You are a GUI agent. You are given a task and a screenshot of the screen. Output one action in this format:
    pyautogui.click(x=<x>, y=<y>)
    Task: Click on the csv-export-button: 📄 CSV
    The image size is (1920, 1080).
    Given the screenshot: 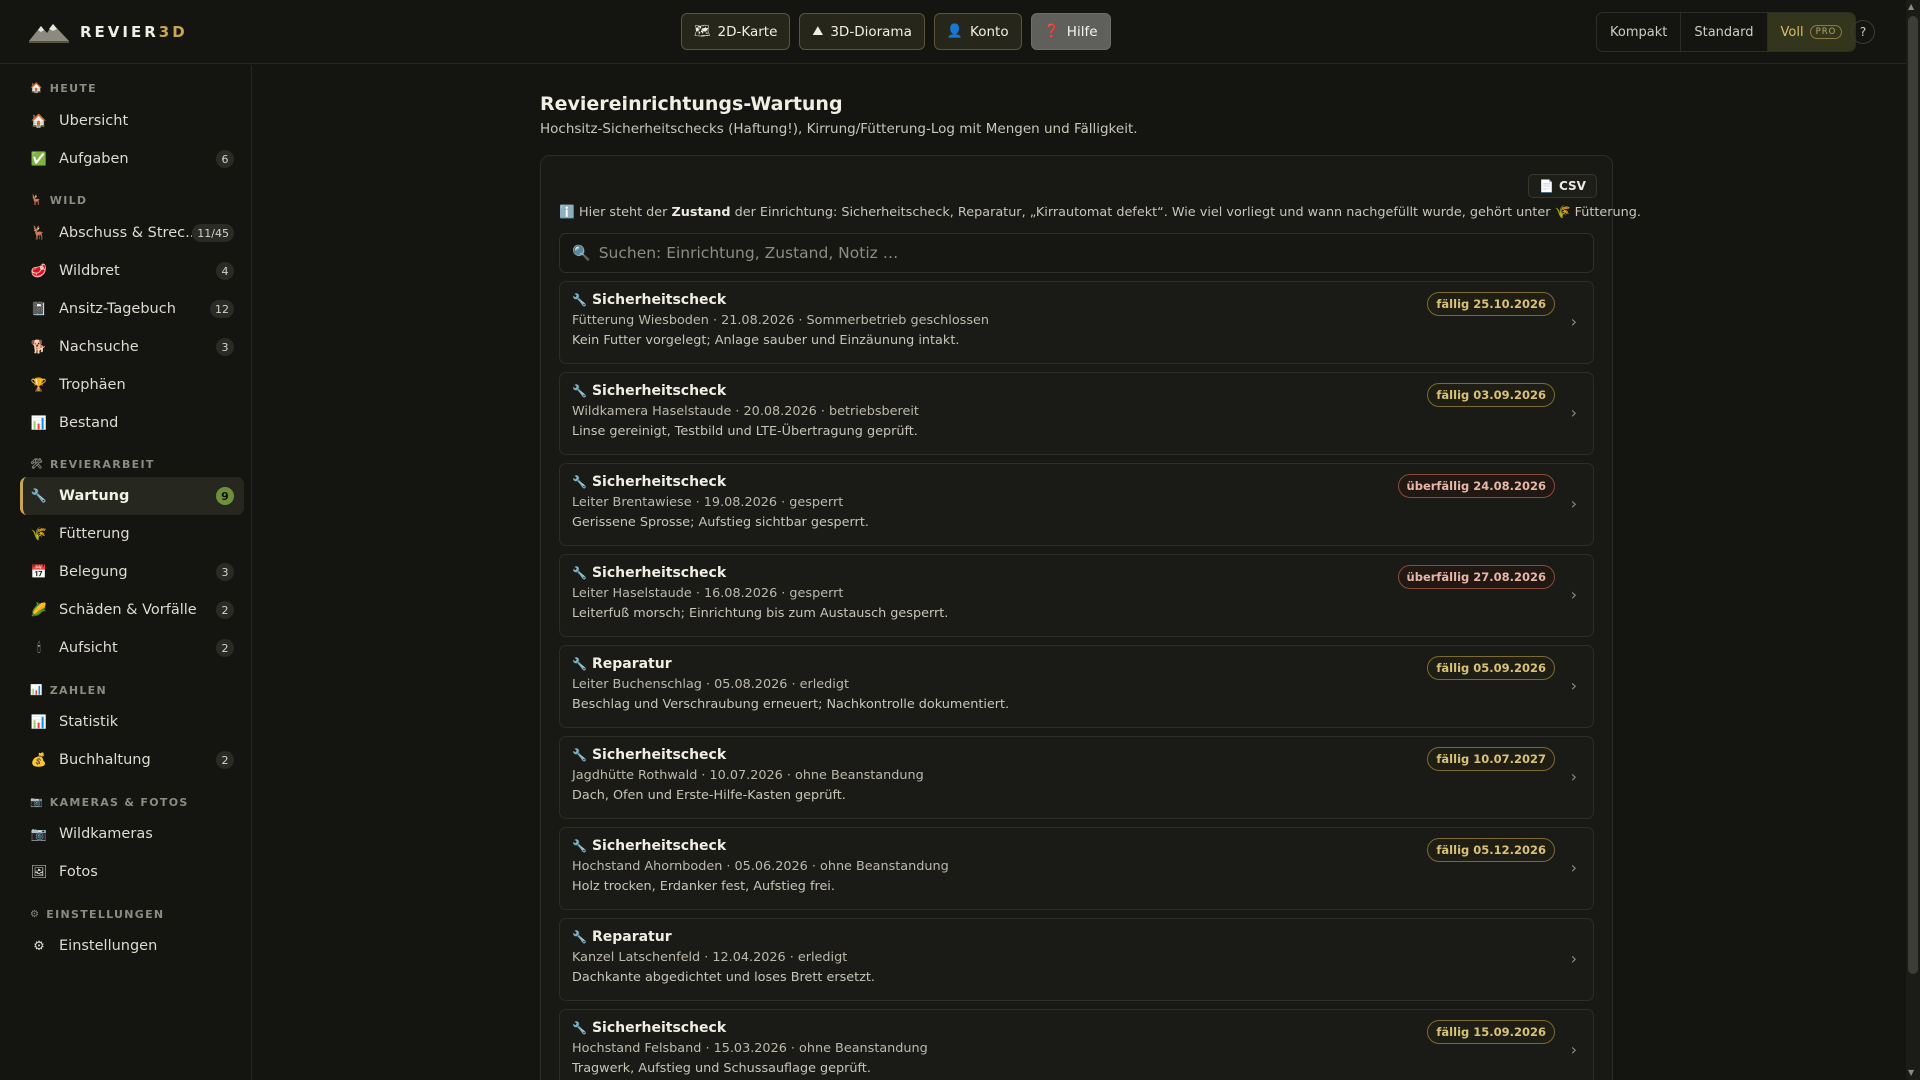 What is the action you would take?
    pyautogui.click(x=1562, y=186)
    